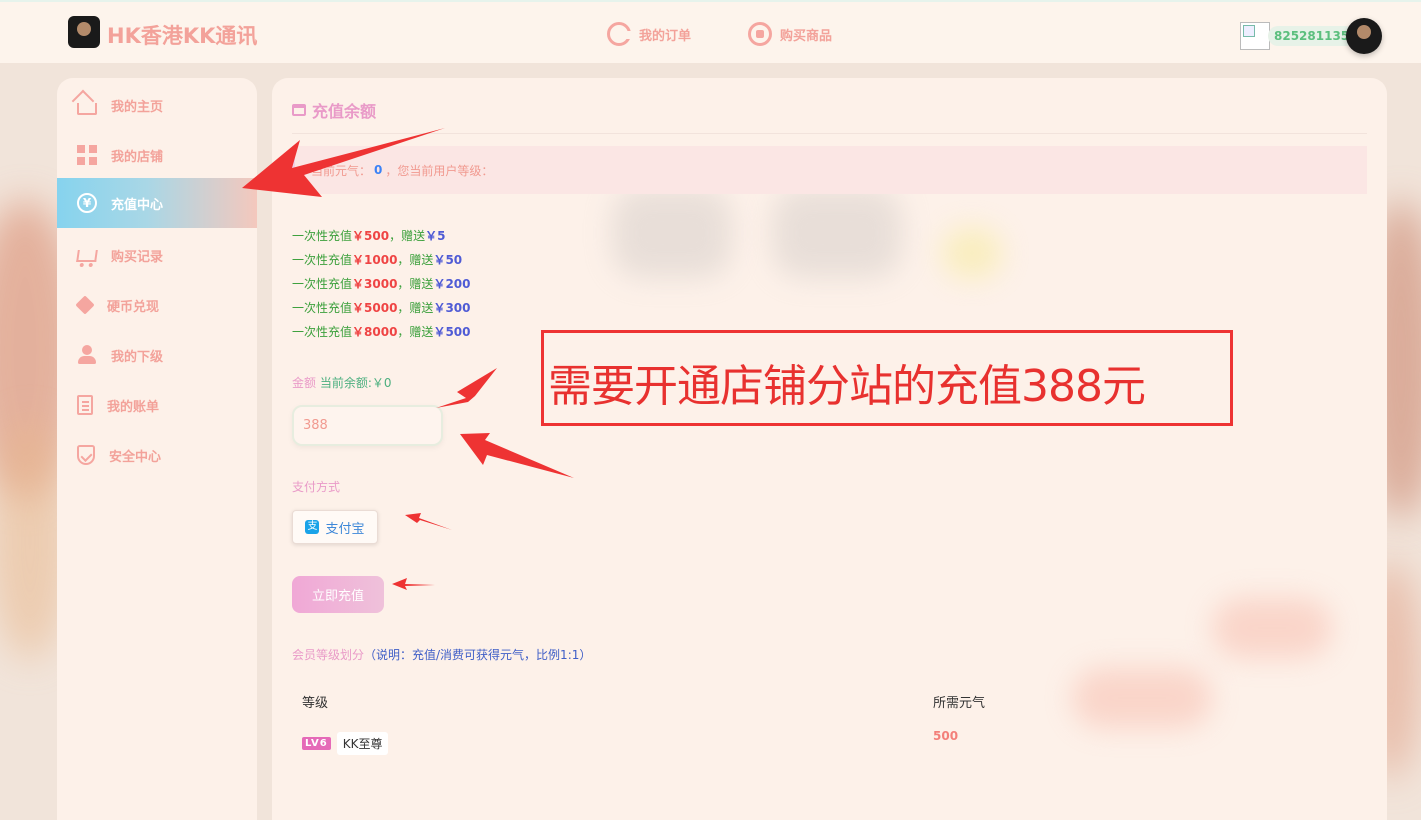  I want to click on broken-image-icon, so click(1255, 36).